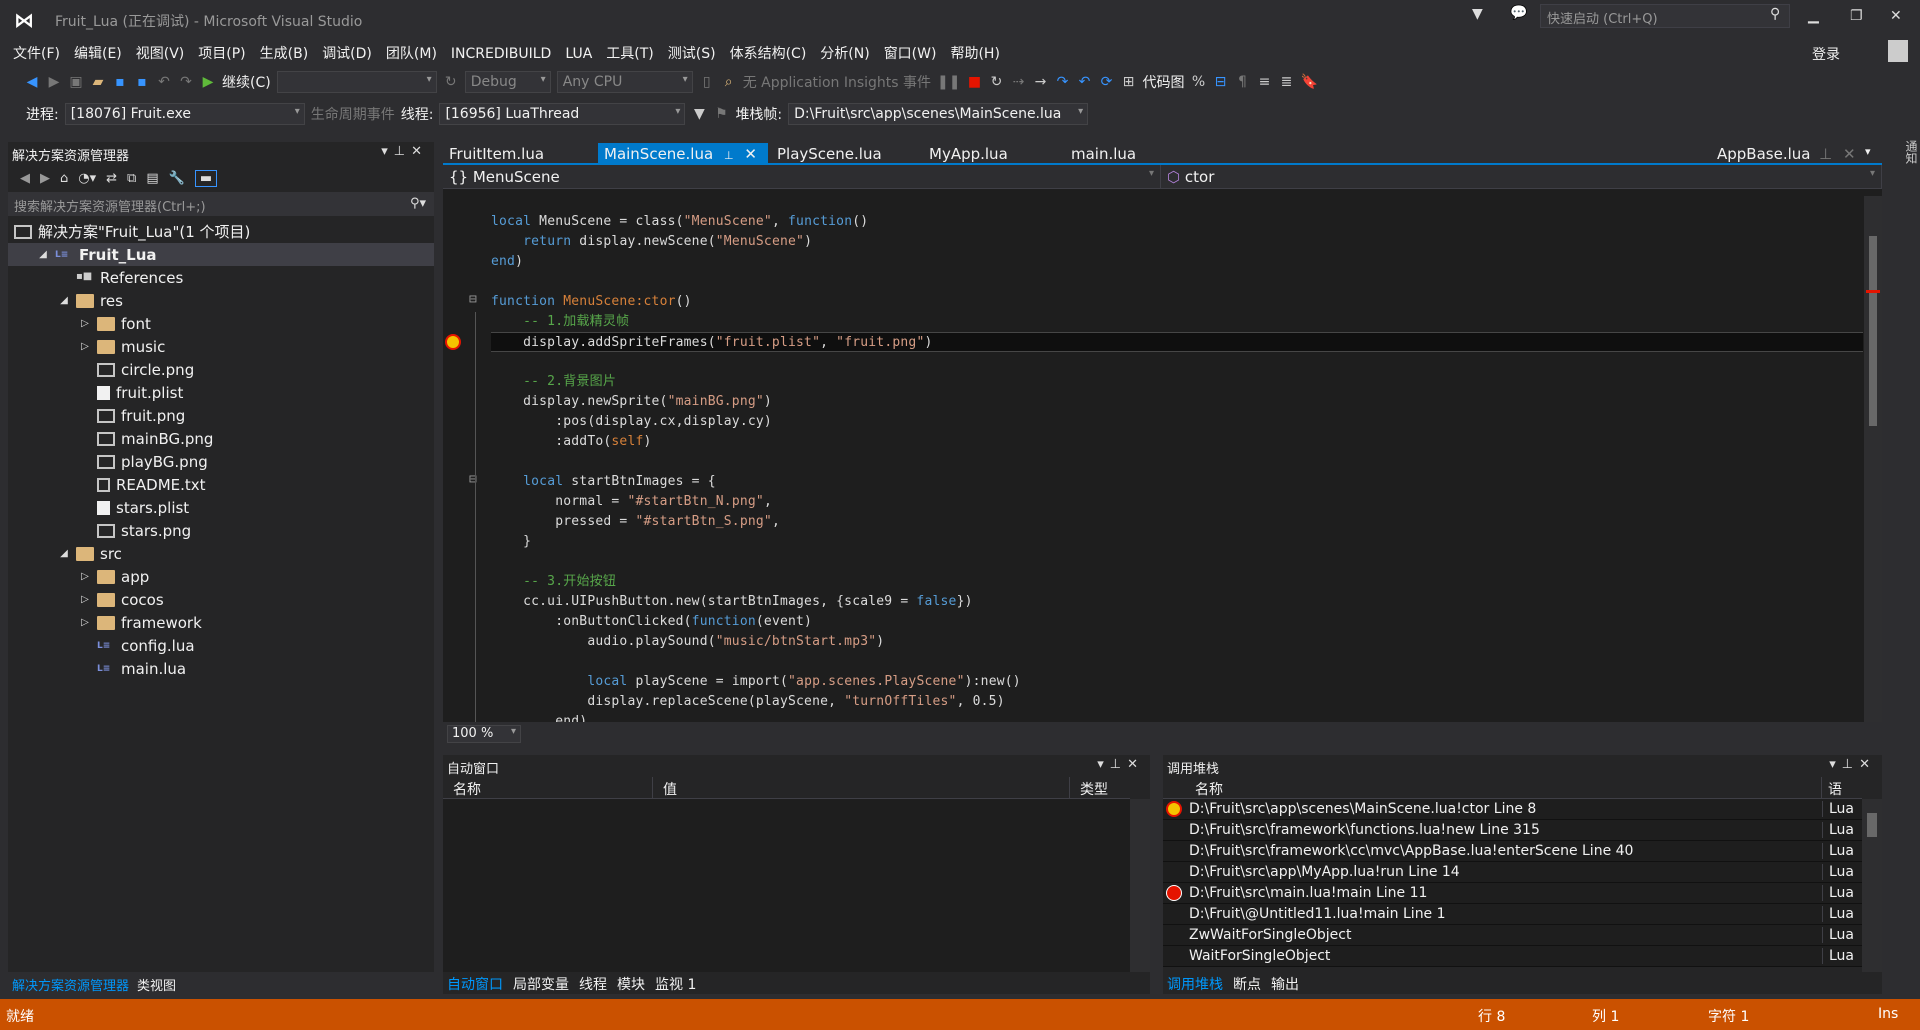 Image resolution: width=1920 pixels, height=1030 pixels. Describe the element at coordinates (284, 53) in the screenshot. I see `menu-item: 生成(B)` at that location.